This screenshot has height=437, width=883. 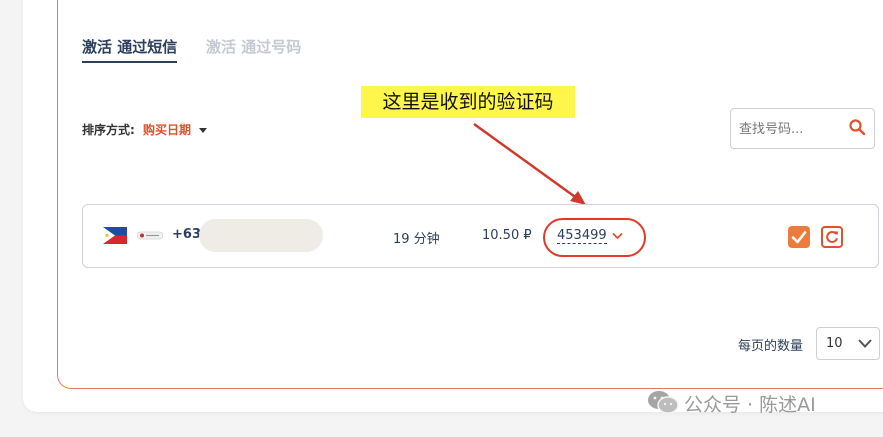 I want to click on number-row: +63 19 分钟 10.50 ₽ 453499, so click(x=480, y=236).